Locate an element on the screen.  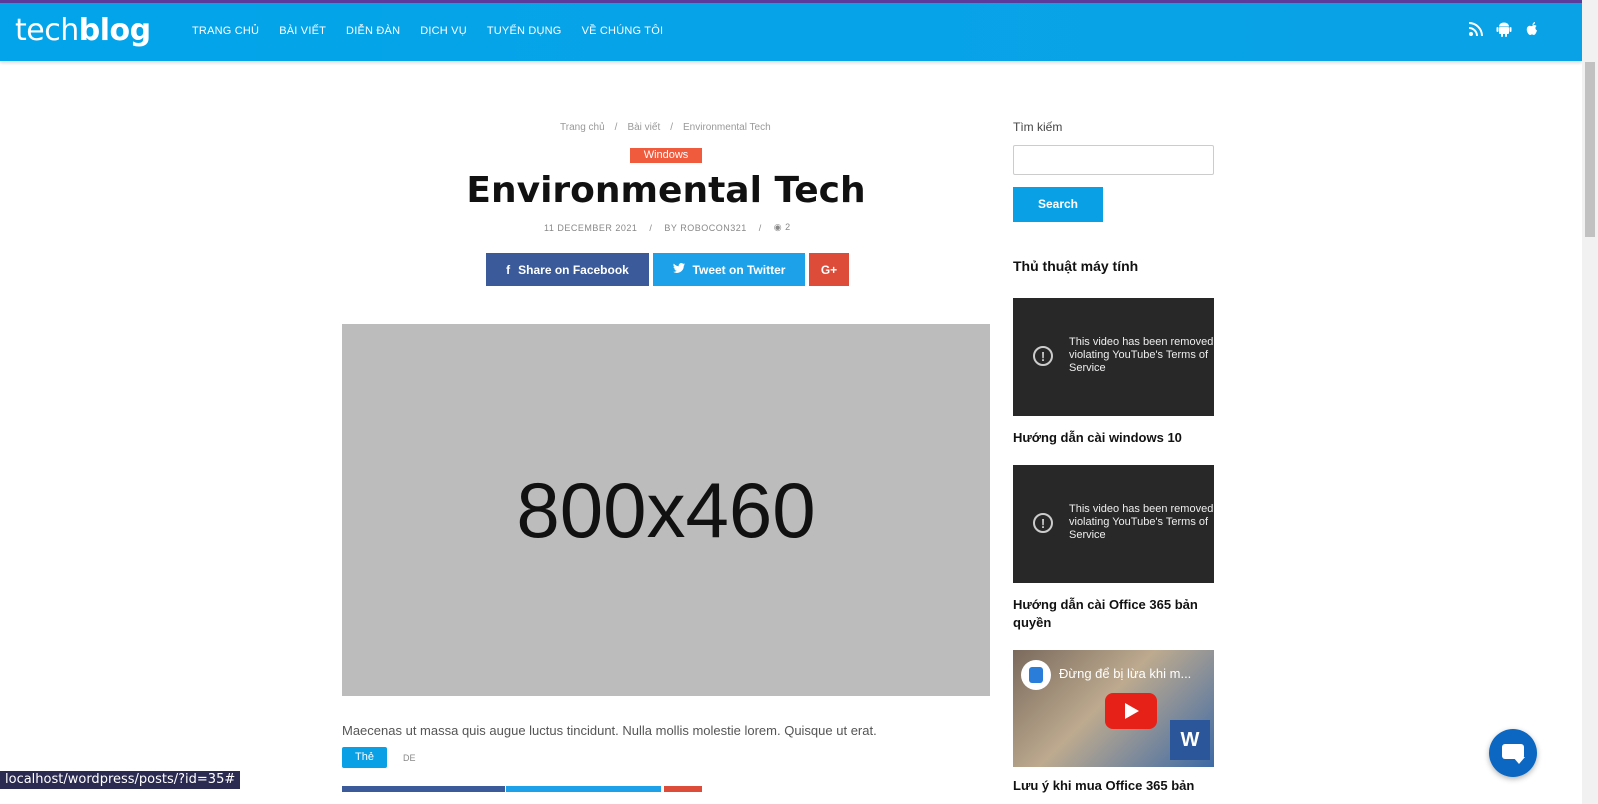
search-button: Search is located at coordinates (1058, 204).